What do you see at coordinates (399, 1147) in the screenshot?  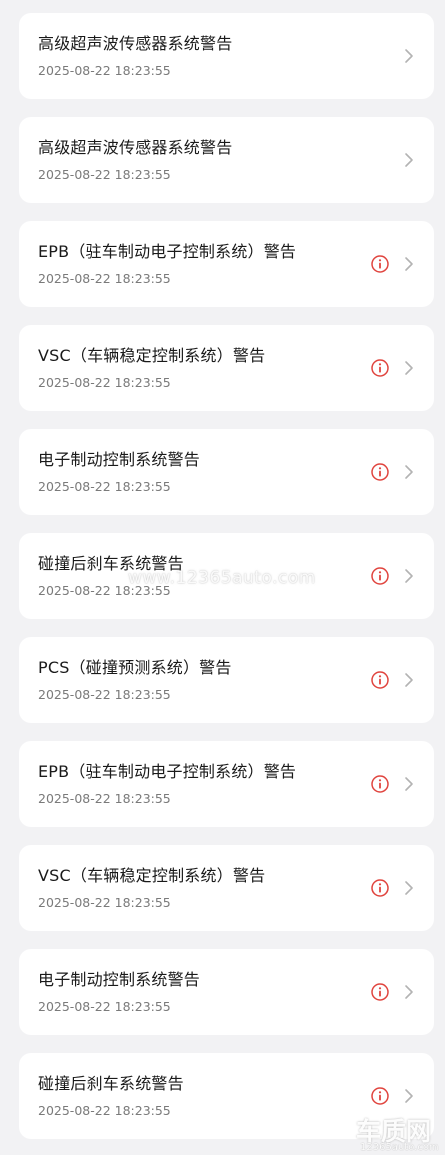 I see `corner-logo-url: 12365auto.com` at bounding box center [399, 1147].